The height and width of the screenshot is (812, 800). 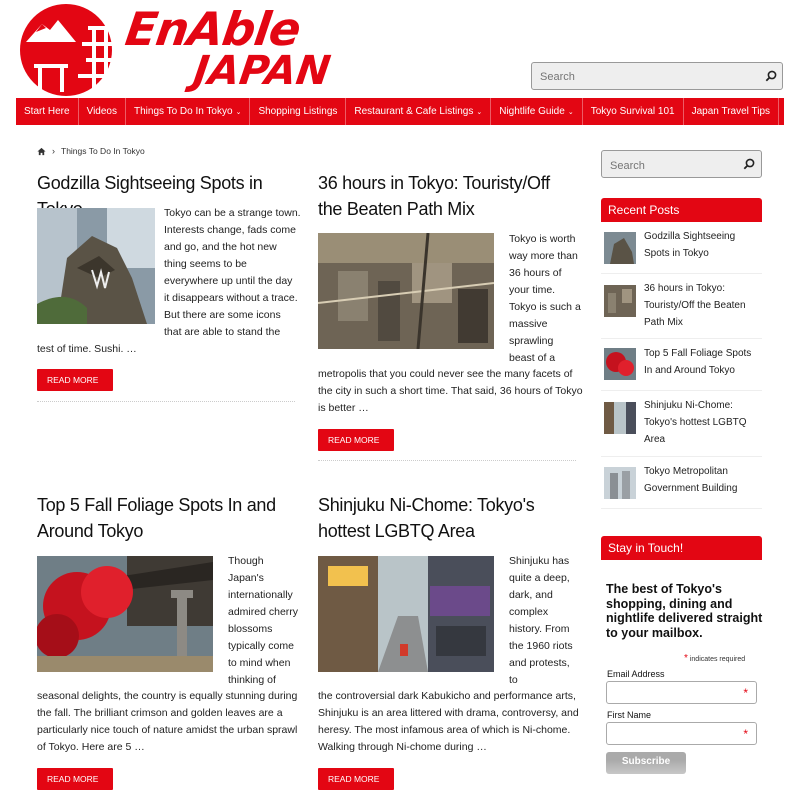 I want to click on excerpt-line: Though, so click(x=246, y=561).